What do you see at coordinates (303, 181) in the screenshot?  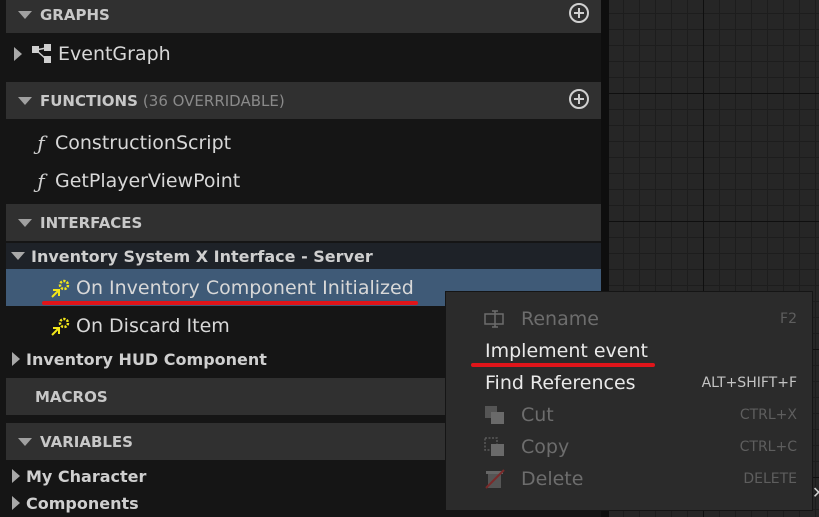 I see `tree-item-getplayerviewpoint: ƒ GetPlayerViewPoint` at bounding box center [303, 181].